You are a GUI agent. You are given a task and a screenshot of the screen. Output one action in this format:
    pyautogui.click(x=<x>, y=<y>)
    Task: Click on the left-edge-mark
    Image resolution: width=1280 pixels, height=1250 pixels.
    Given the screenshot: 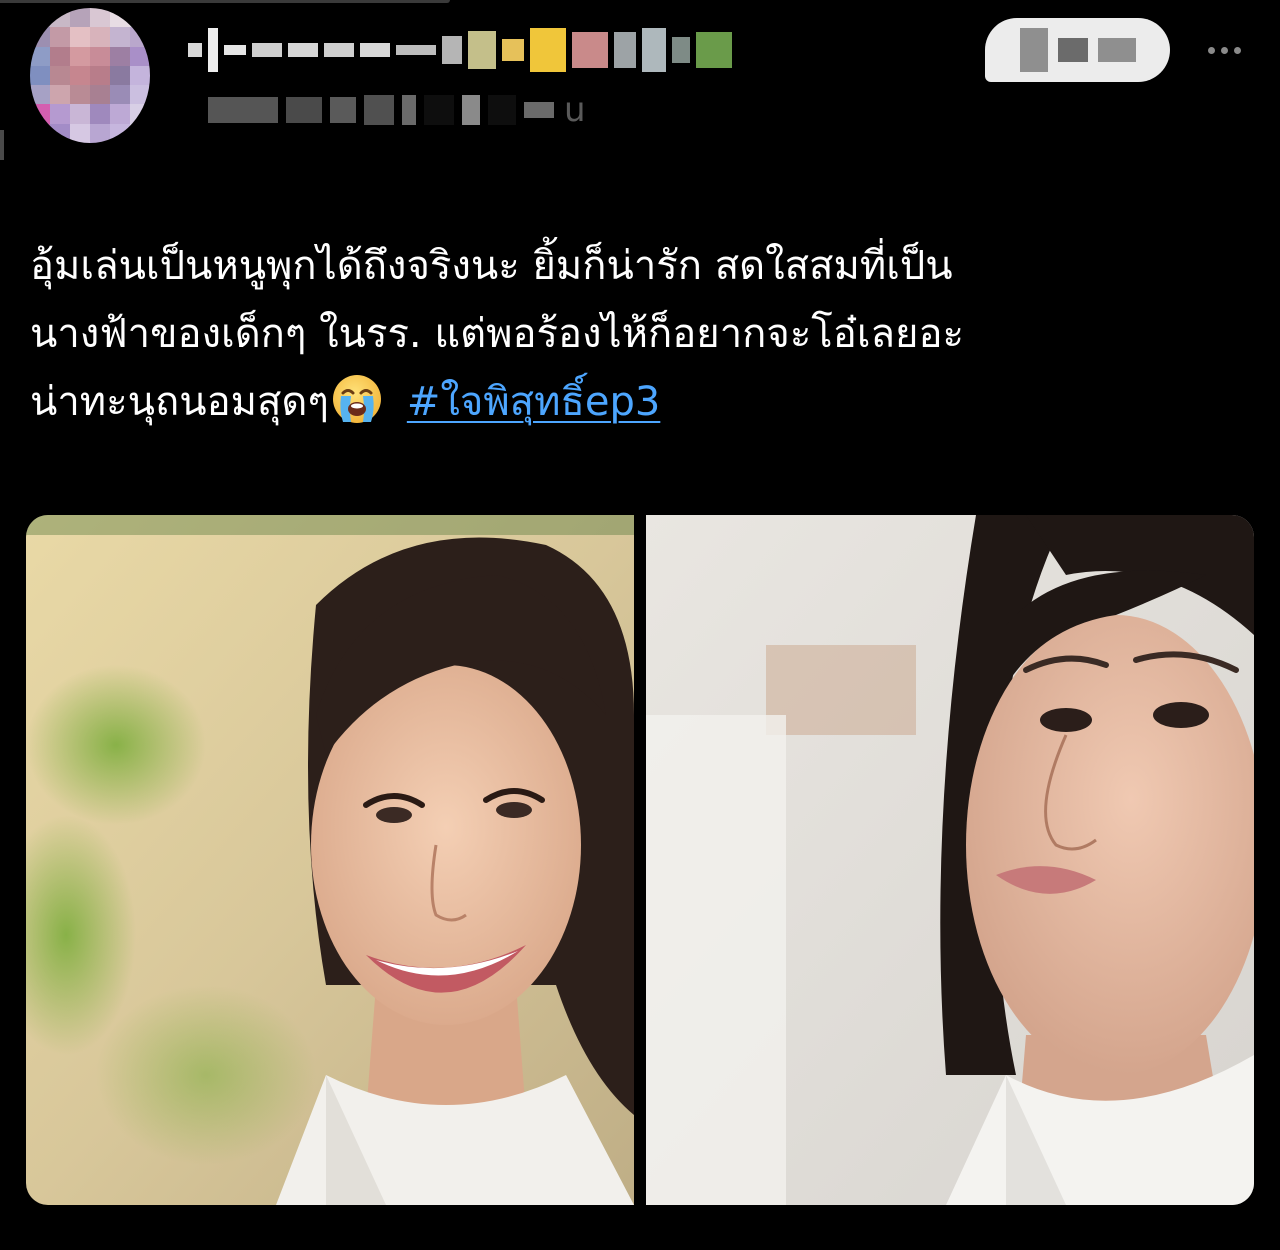 What is the action you would take?
    pyautogui.click(x=2, y=145)
    